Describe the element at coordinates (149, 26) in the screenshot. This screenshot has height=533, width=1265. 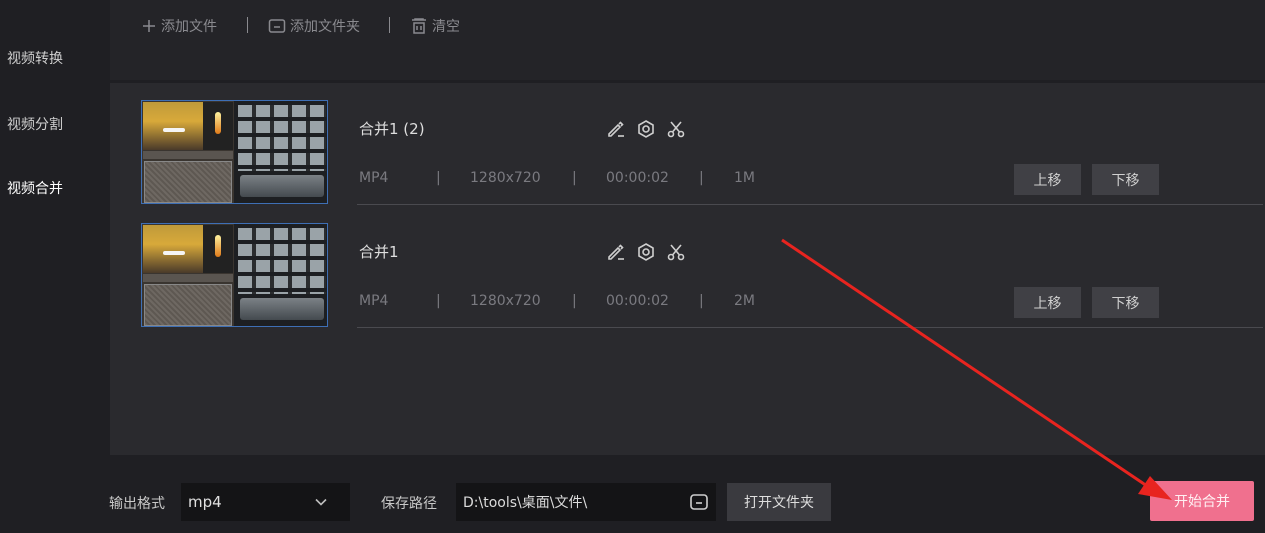
I see `plus-icon` at that location.